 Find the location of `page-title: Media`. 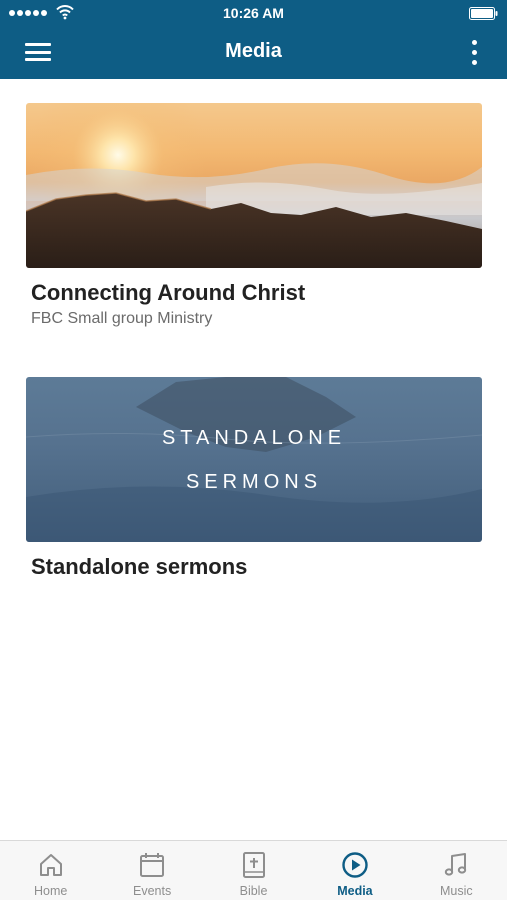

page-title: Media is located at coordinates (253, 51).